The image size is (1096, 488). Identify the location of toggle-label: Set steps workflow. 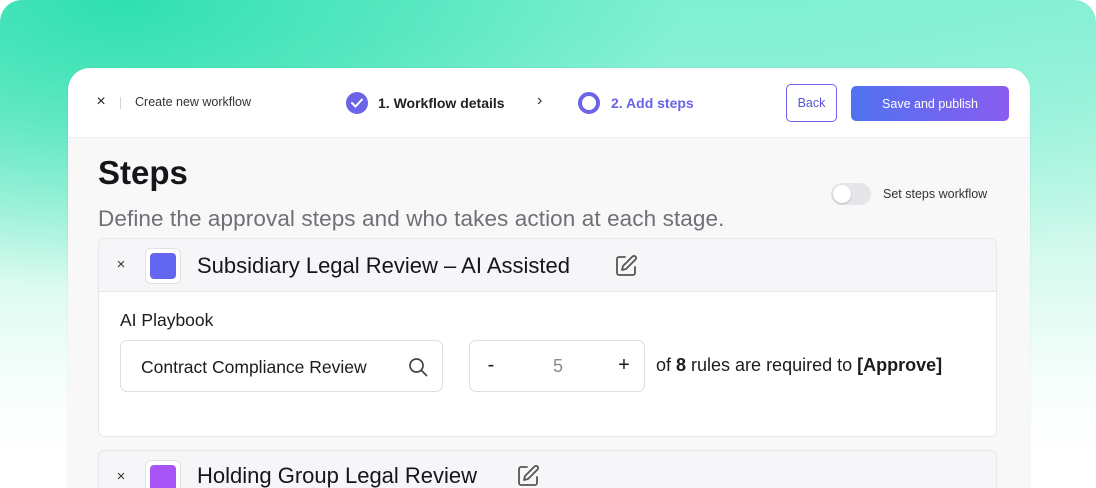
(935, 194).